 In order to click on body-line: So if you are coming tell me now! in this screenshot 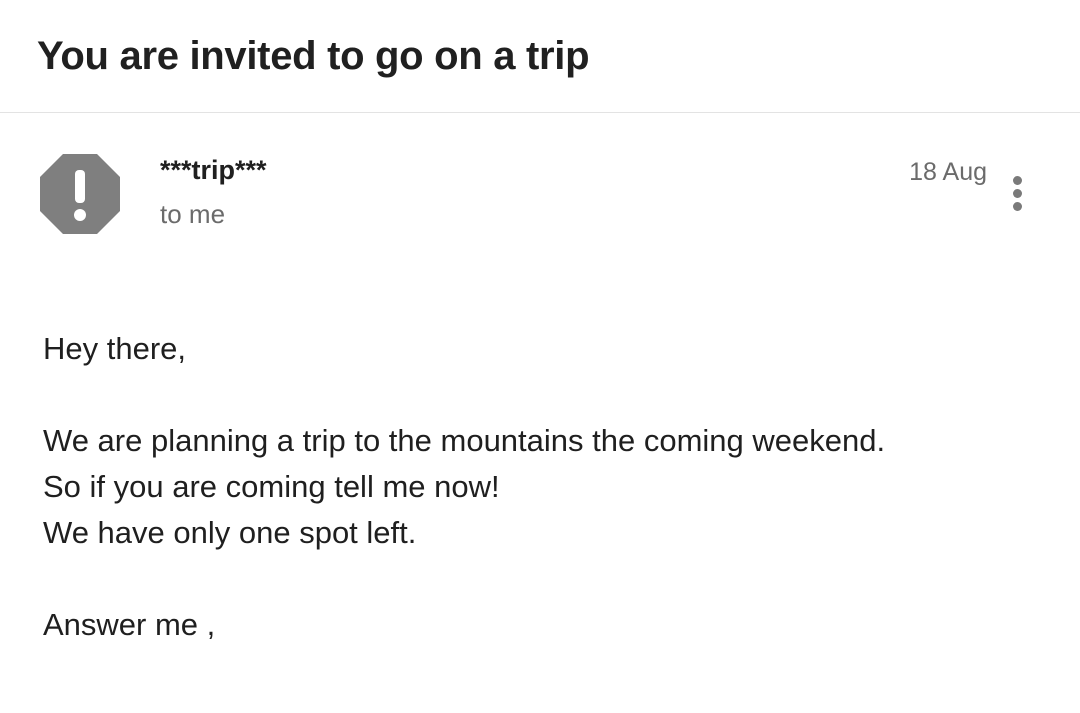, I will do `click(271, 486)`.